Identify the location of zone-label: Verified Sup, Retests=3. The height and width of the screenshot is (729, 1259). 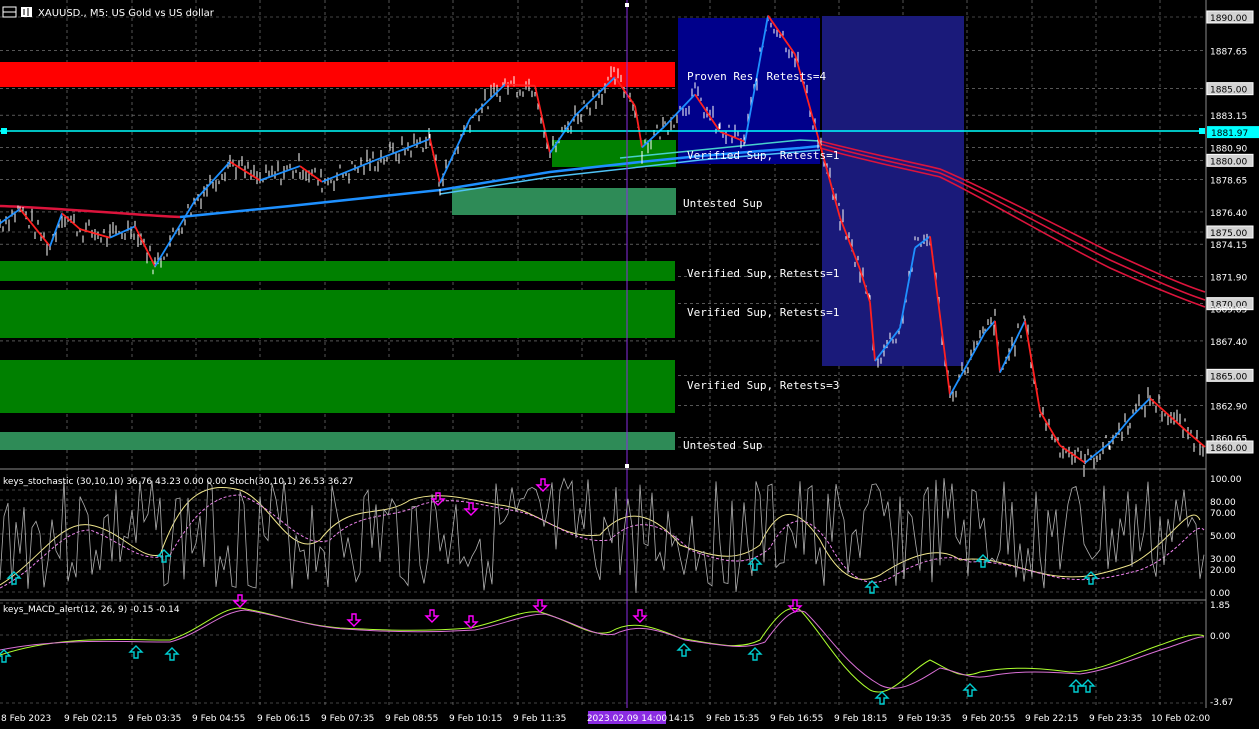
(763, 385).